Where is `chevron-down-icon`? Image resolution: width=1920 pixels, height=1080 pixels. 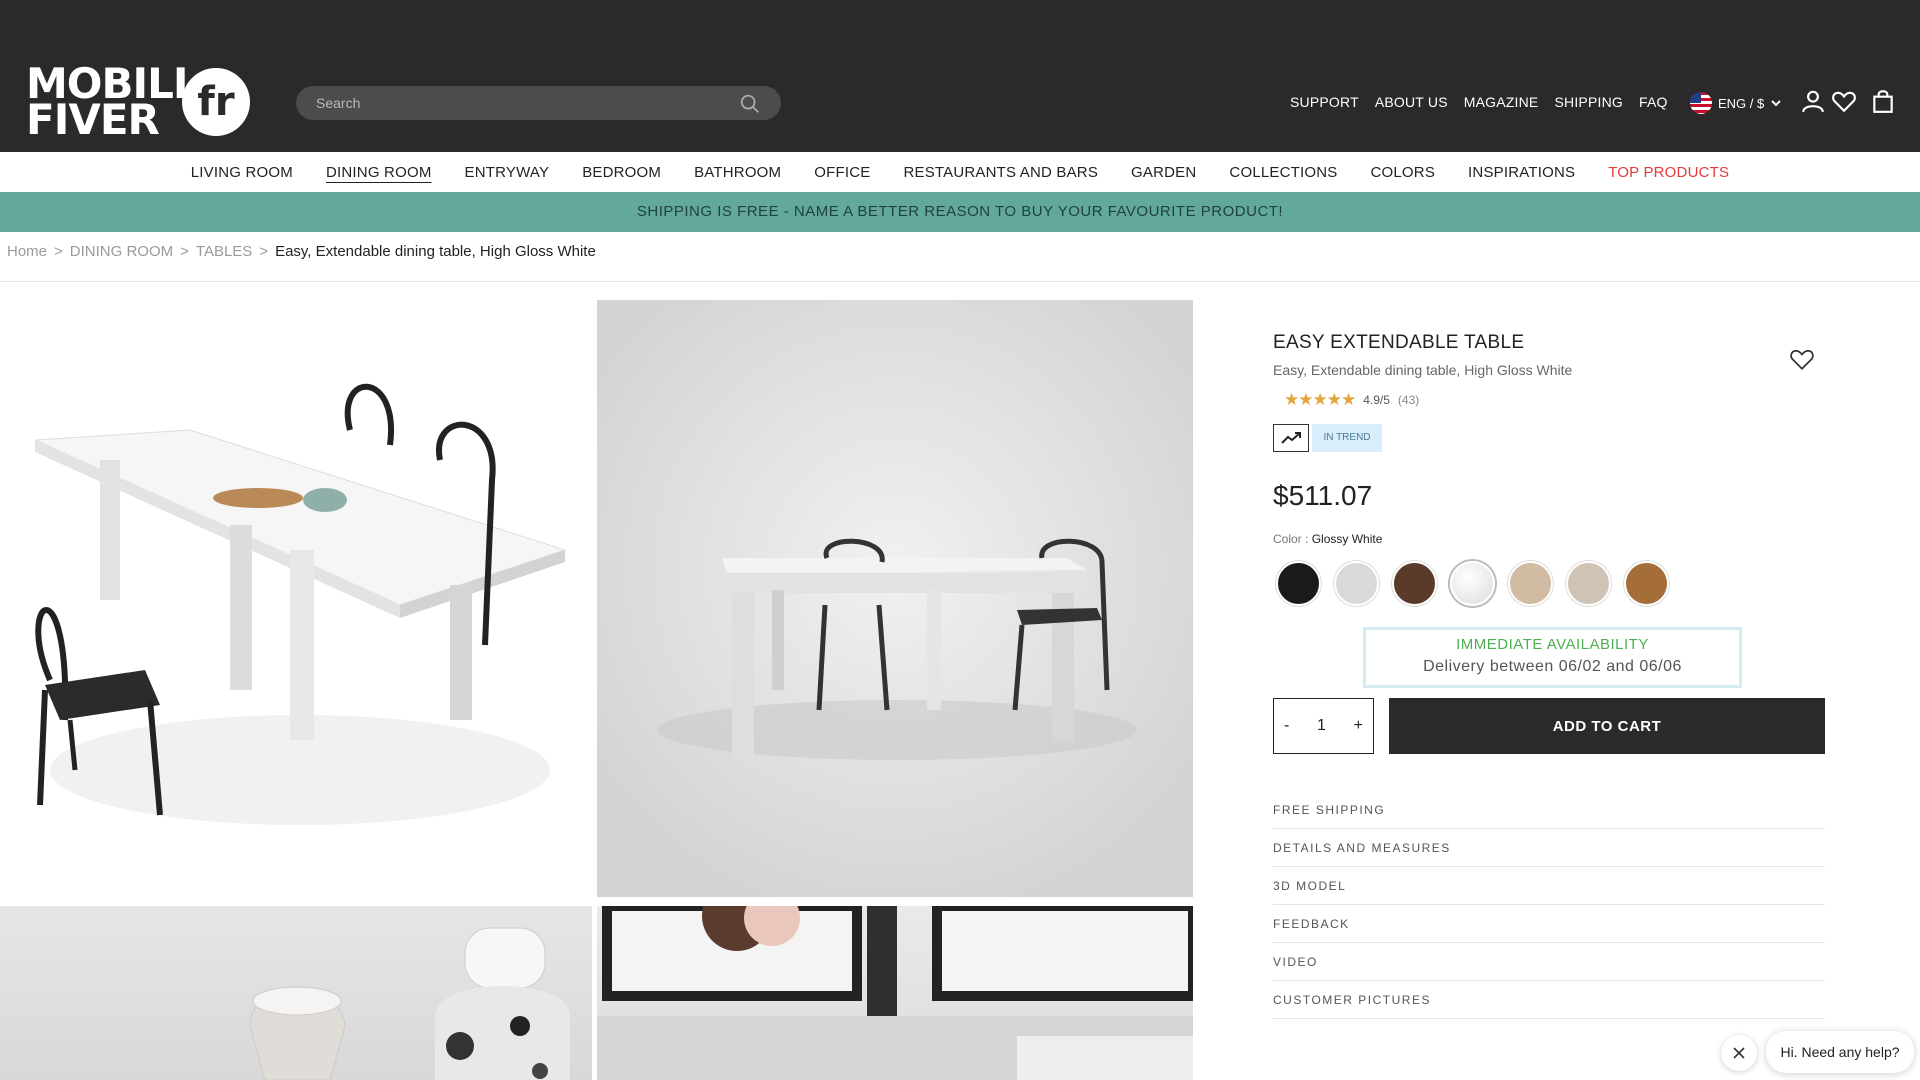
chevron-down-icon is located at coordinates (1776, 103).